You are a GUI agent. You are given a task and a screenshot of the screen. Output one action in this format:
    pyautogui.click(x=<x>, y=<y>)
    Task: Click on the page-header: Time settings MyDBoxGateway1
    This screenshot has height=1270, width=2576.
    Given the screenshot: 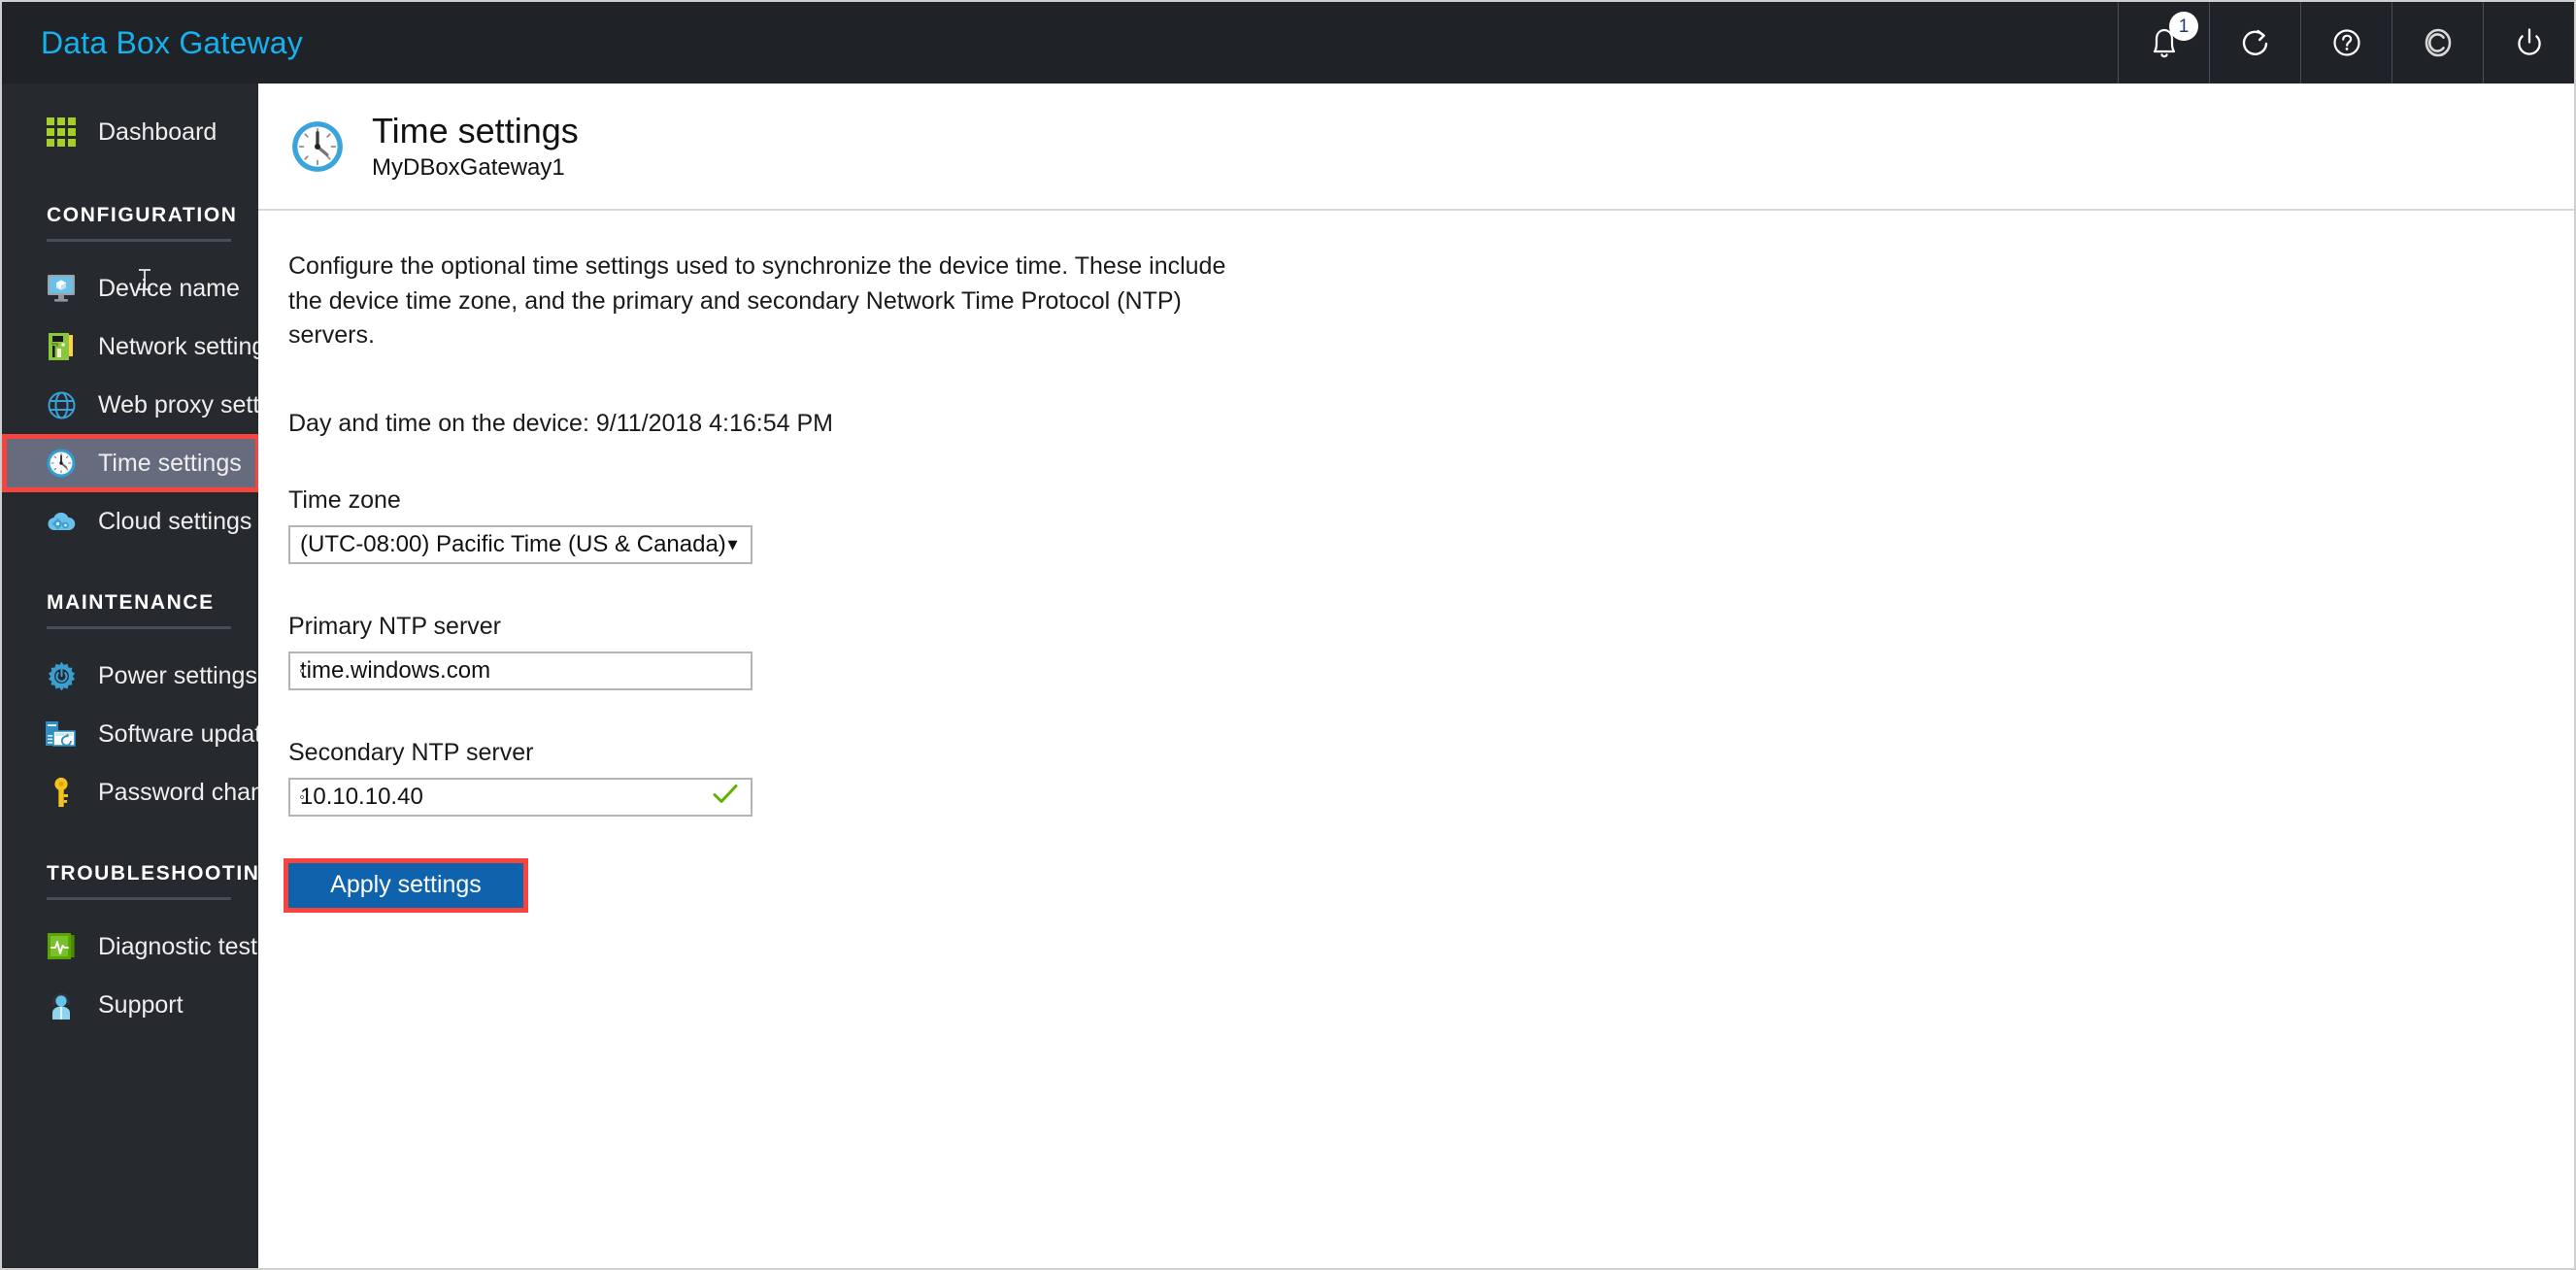 What is the action you would take?
    pyautogui.click(x=1416, y=147)
    